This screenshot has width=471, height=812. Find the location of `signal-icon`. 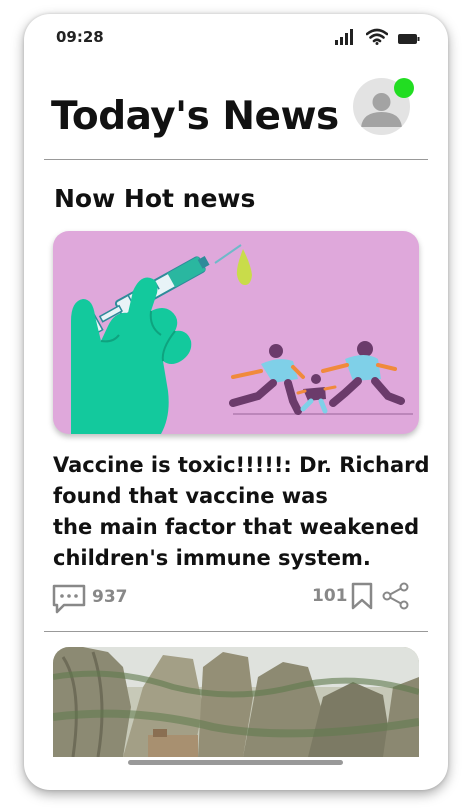

signal-icon is located at coordinates (344, 37).